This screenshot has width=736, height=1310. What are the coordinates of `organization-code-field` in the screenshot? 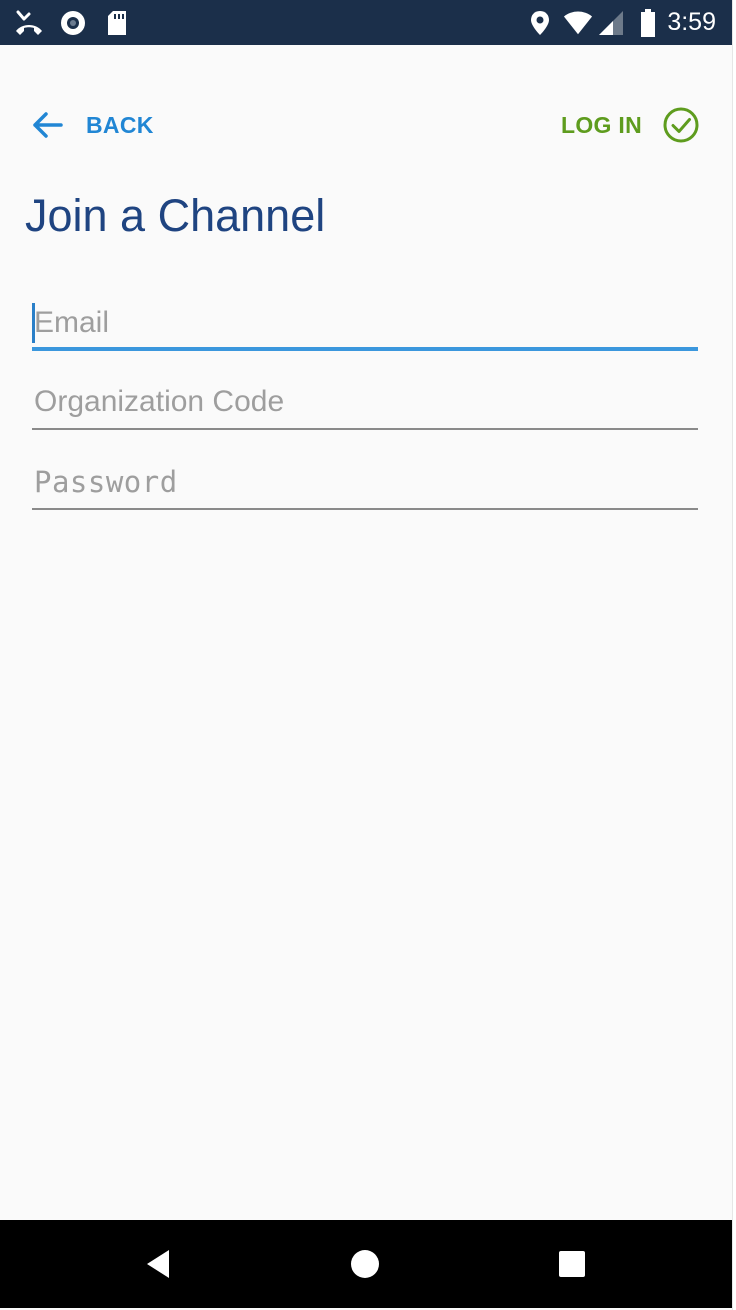 It's located at (365, 402).